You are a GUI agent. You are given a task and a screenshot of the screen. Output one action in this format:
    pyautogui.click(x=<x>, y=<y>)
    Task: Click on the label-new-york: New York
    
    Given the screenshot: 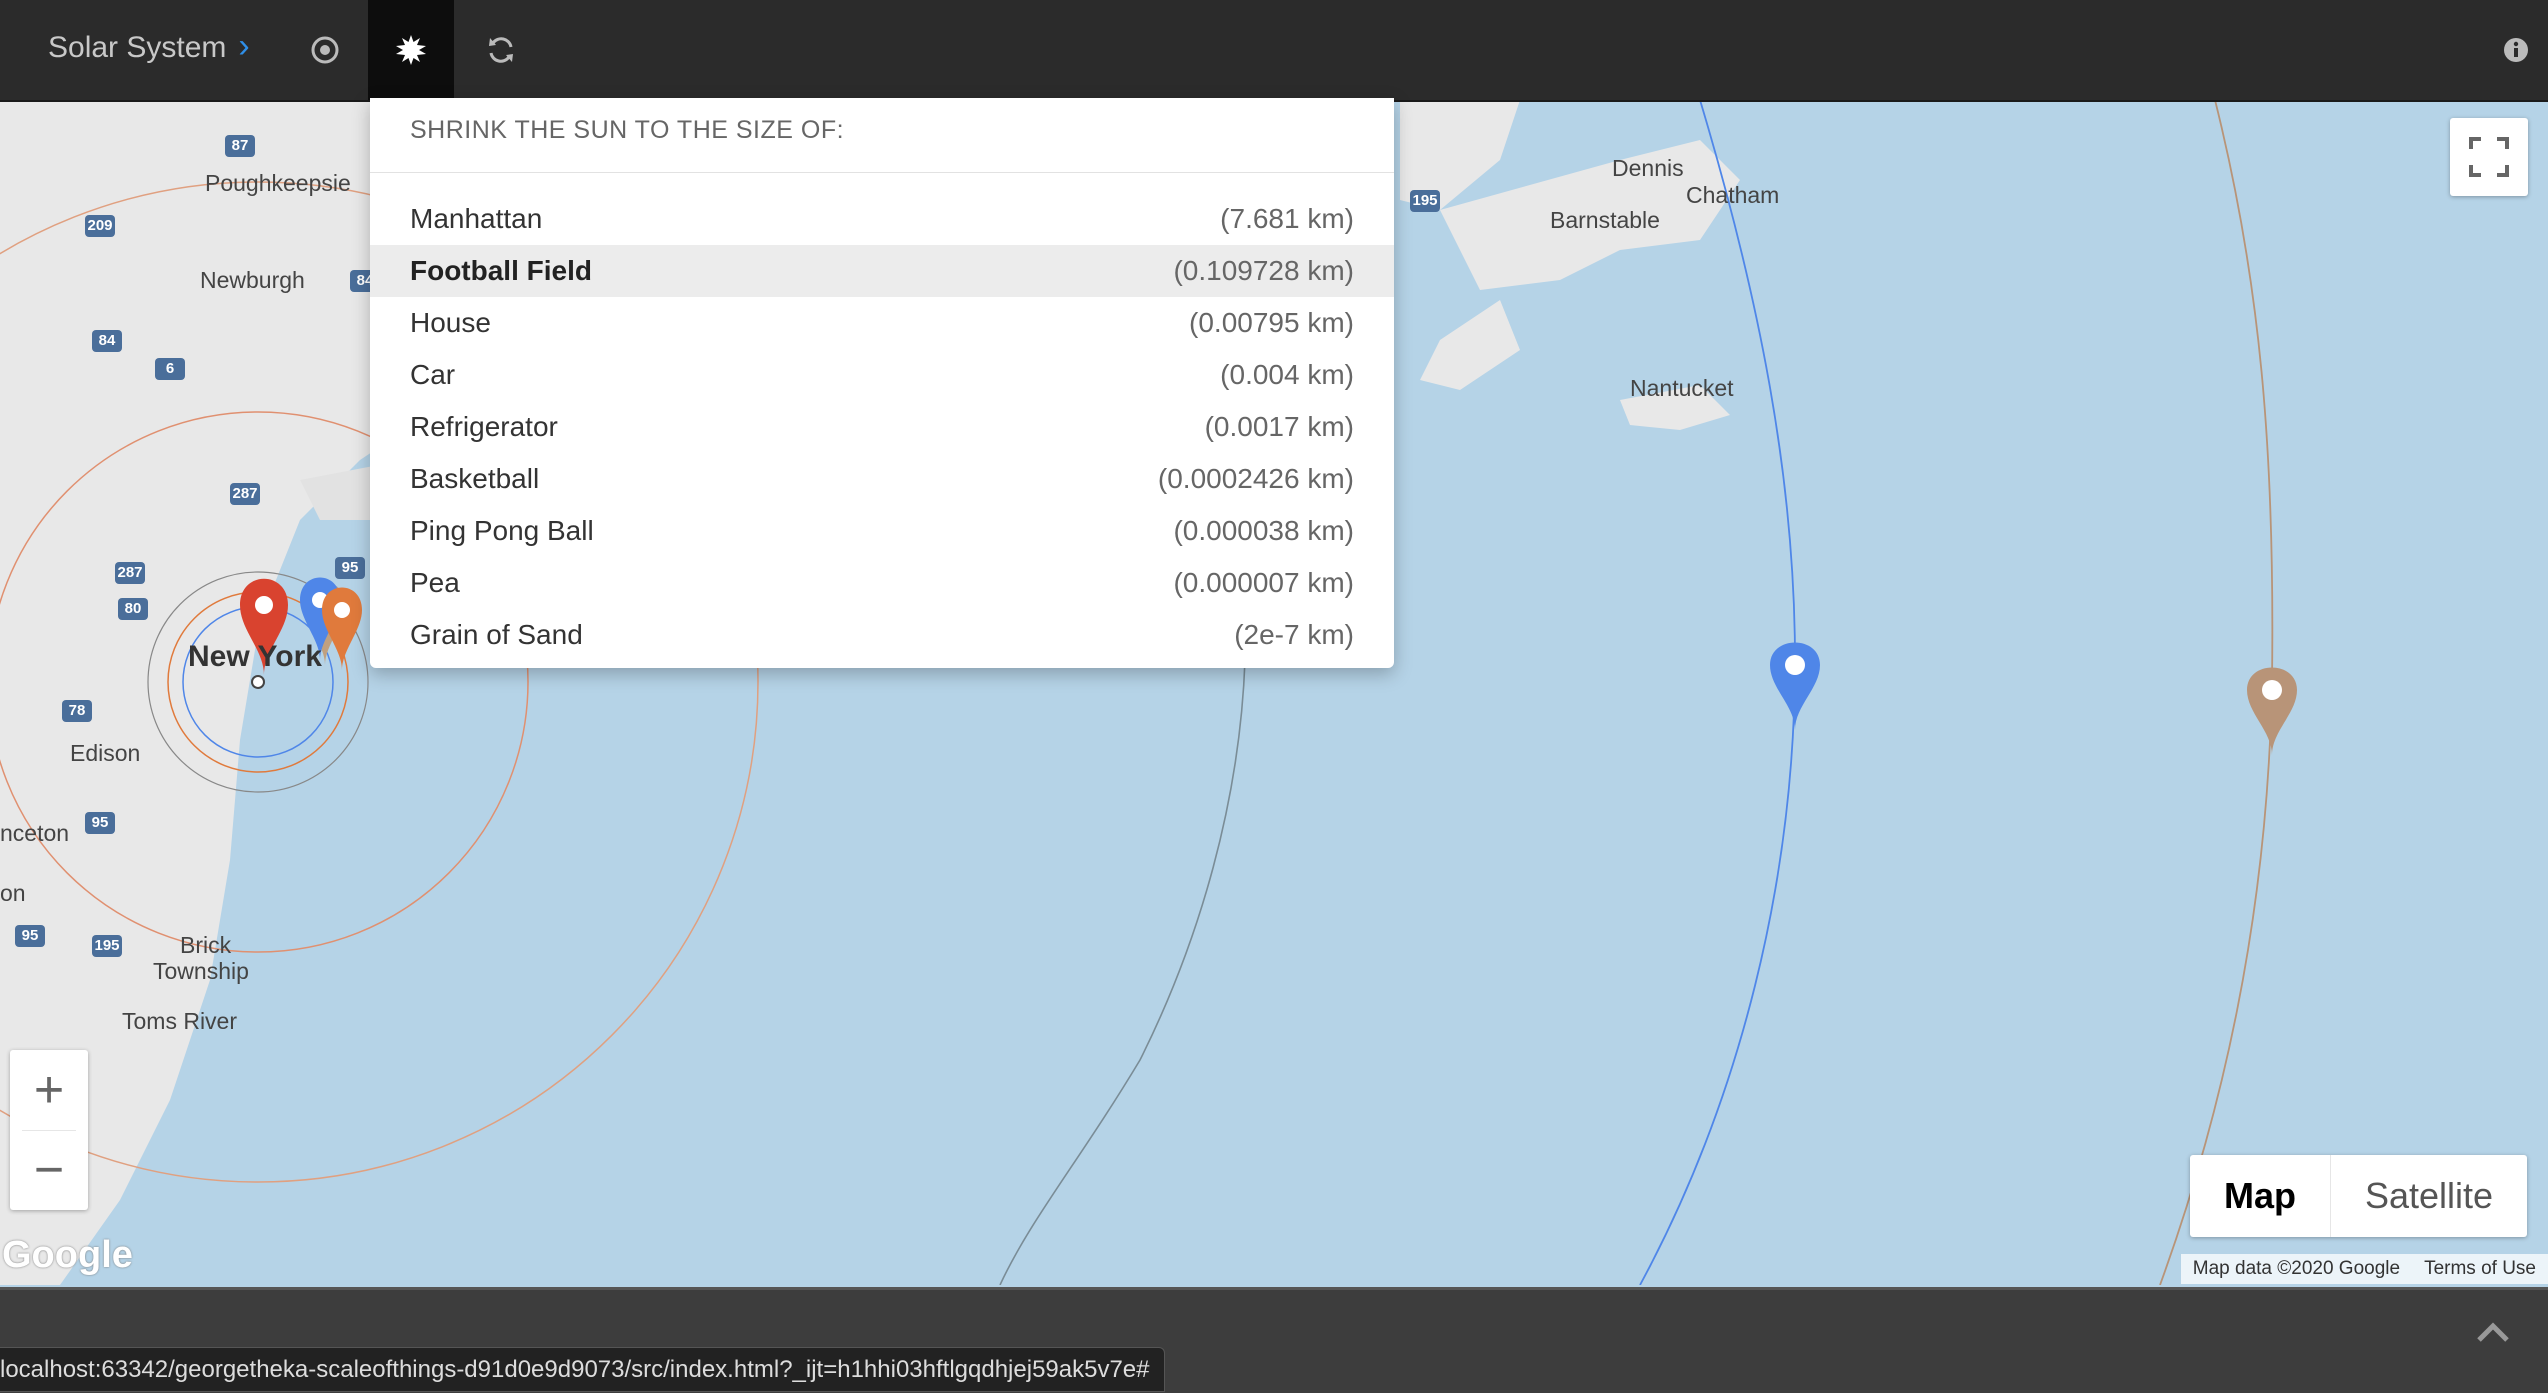 What is the action you would take?
    pyautogui.click(x=255, y=656)
    